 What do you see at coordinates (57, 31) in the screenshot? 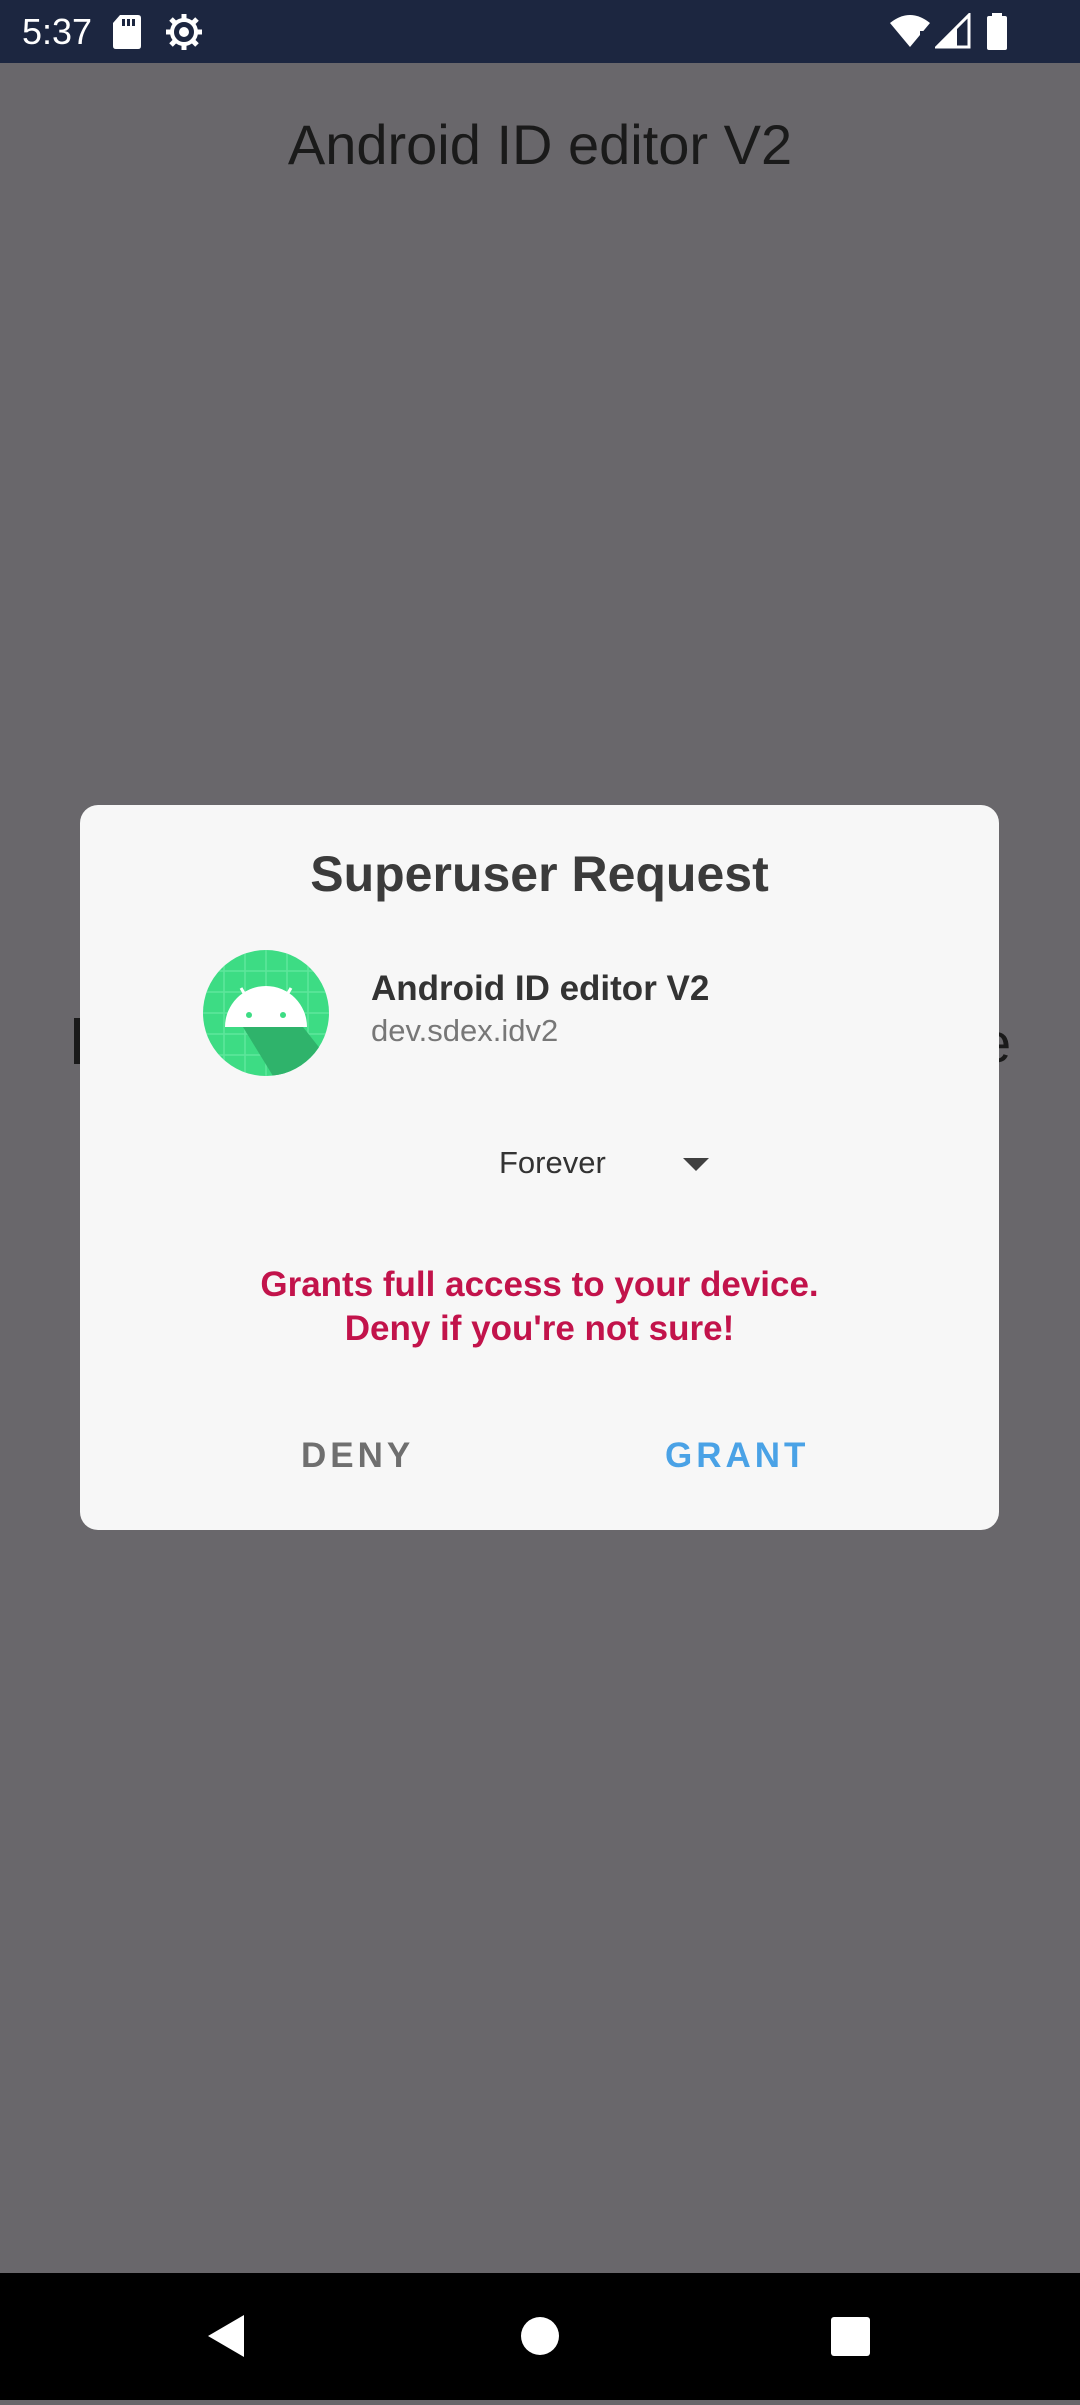
I see `status-time: 5:37` at bounding box center [57, 31].